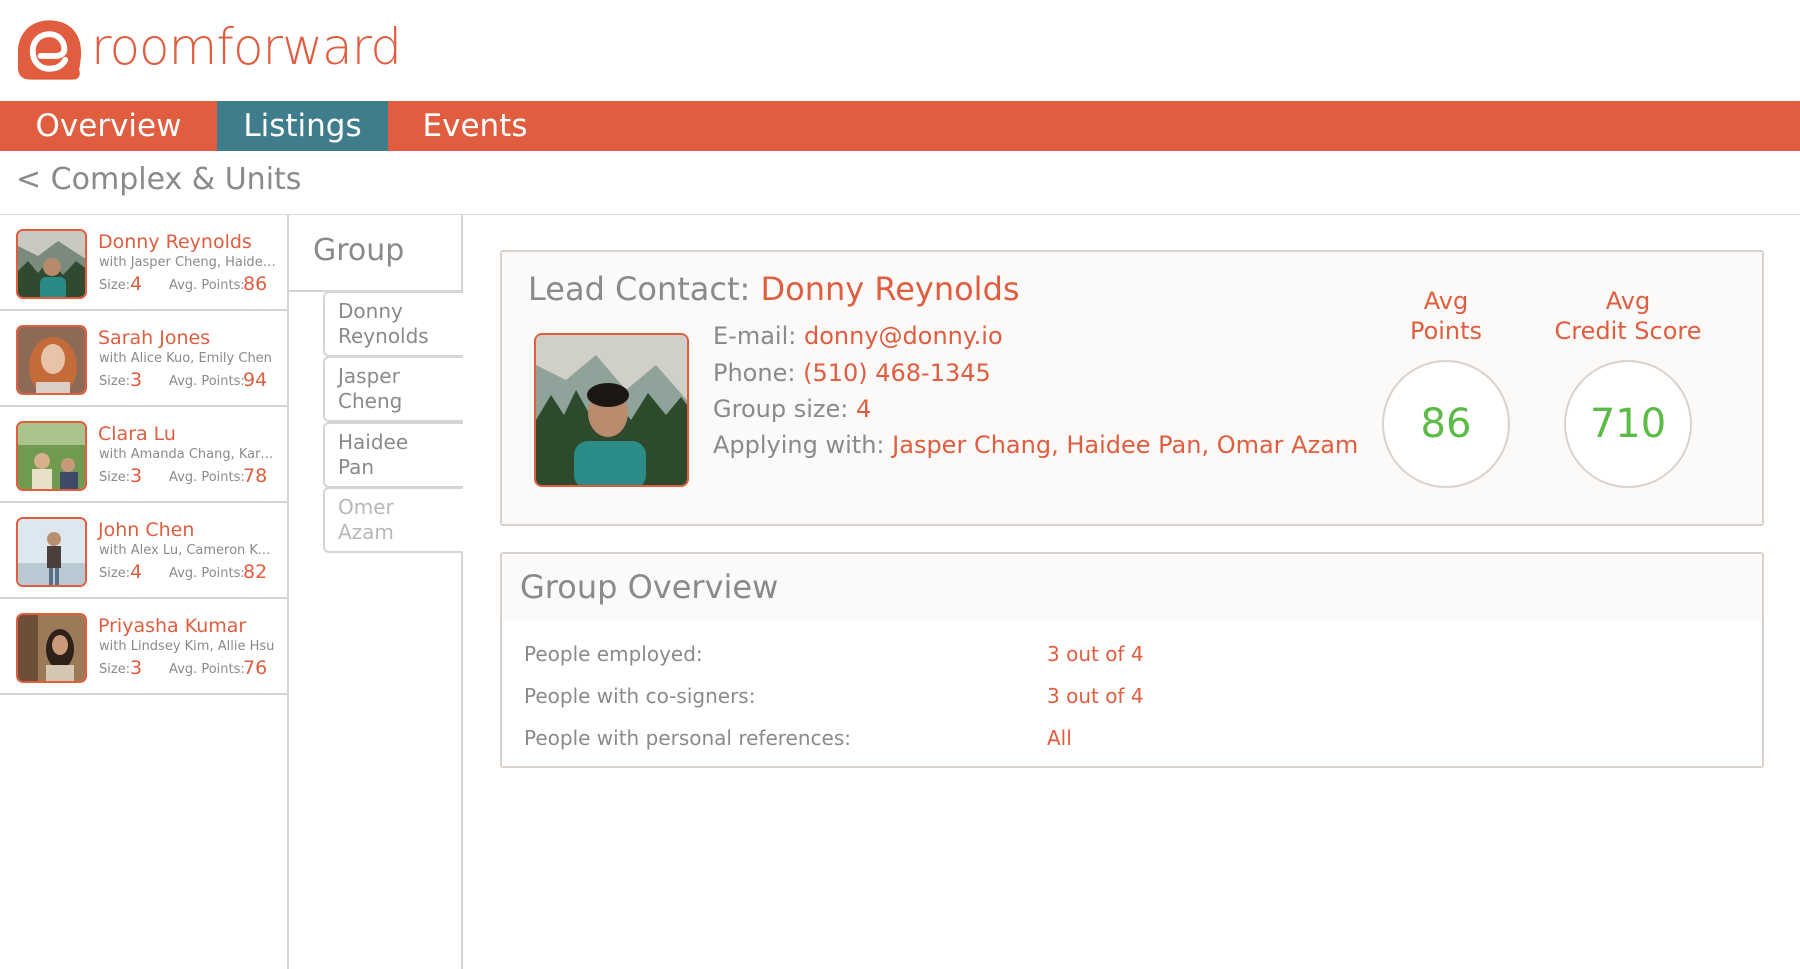 The image size is (1800, 969). Describe the element at coordinates (1628, 331) in the screenshot. I see `avg-credit-title-line2: Credit Score` at that location.